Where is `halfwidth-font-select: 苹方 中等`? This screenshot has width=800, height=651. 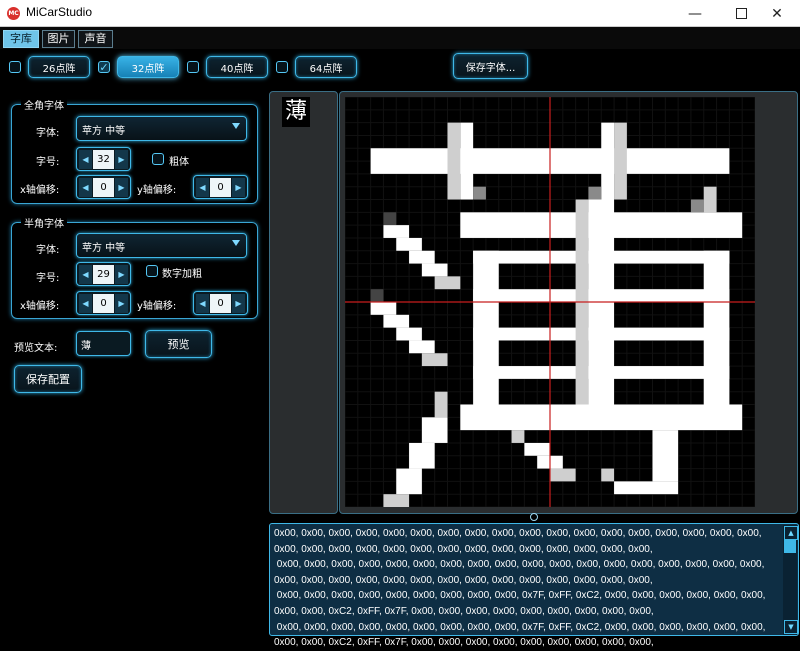 halfwidth-font-select: 苹方 中等 is located at coordinates (161, 245).